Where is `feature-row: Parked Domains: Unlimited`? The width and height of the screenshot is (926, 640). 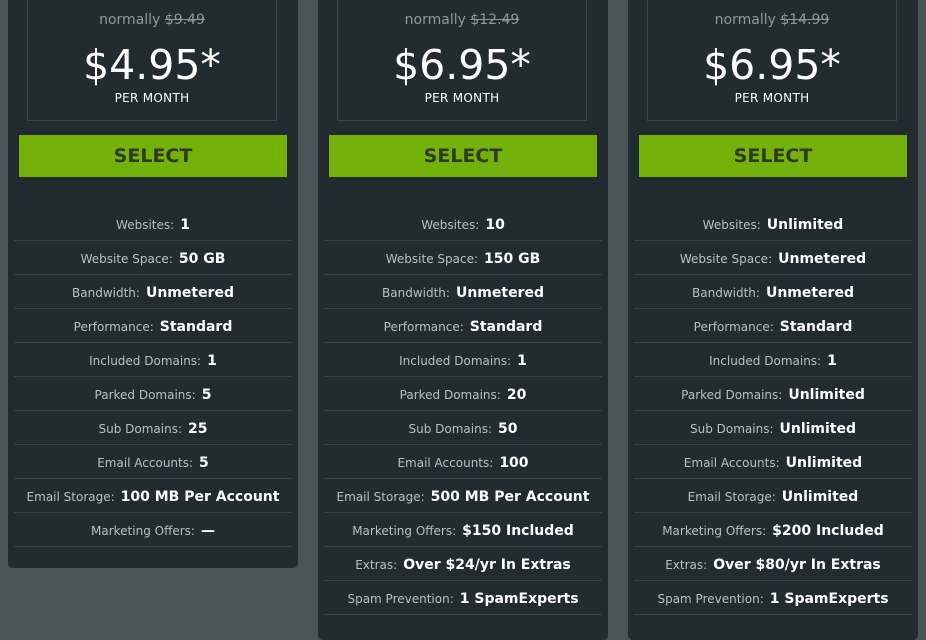 feature-row: Parked Domains: Unlimited is located at coordinates (773, 394).